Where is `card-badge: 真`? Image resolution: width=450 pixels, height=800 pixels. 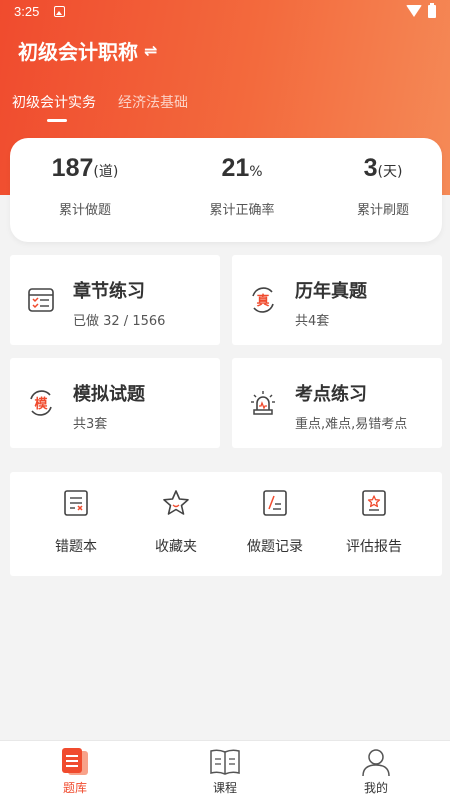 card-badge: 真 is located at coordinates (262, 301).